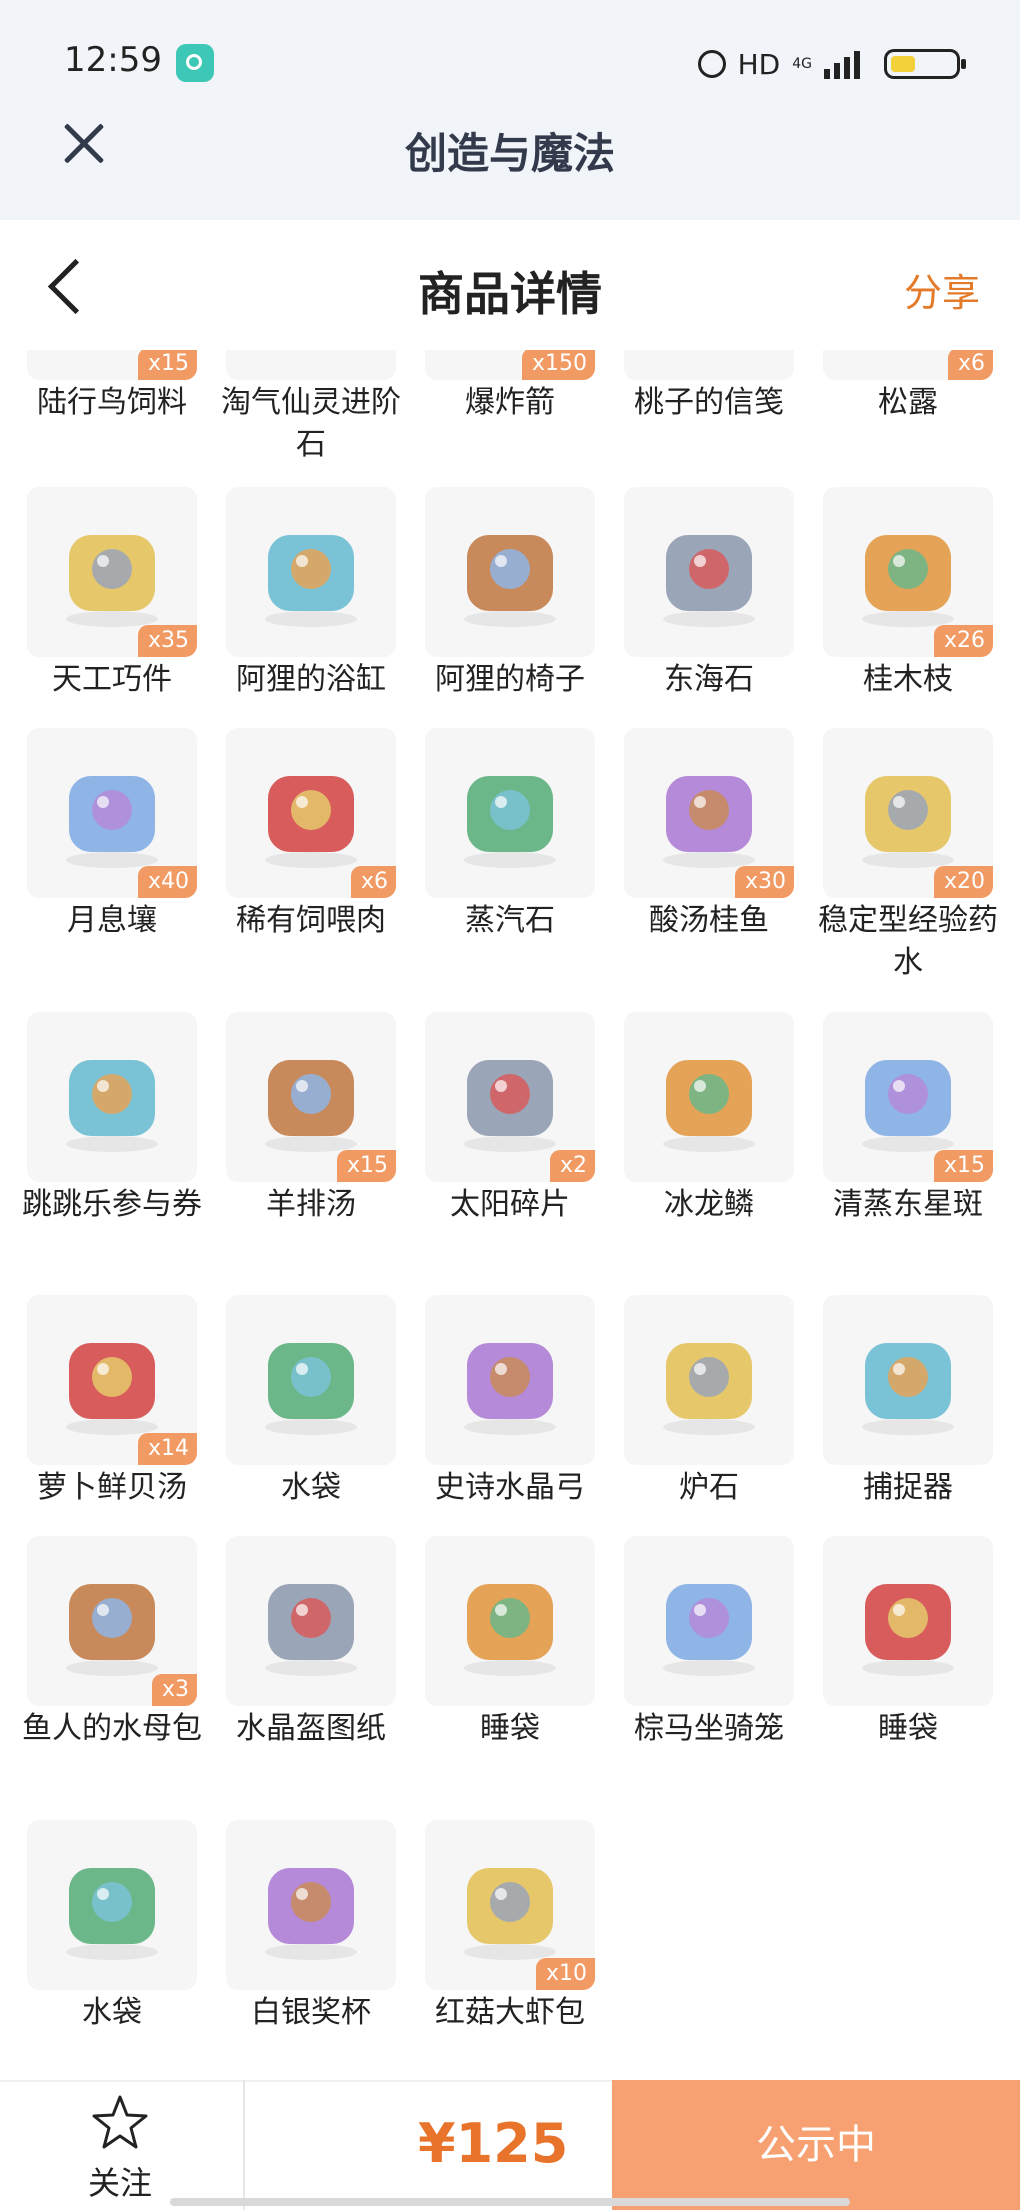 This screenshot has width=1020, height=2212. Describe the element at coordinates (510, 1106) in the screenshot. I see `sun-shard-icon` at that location.